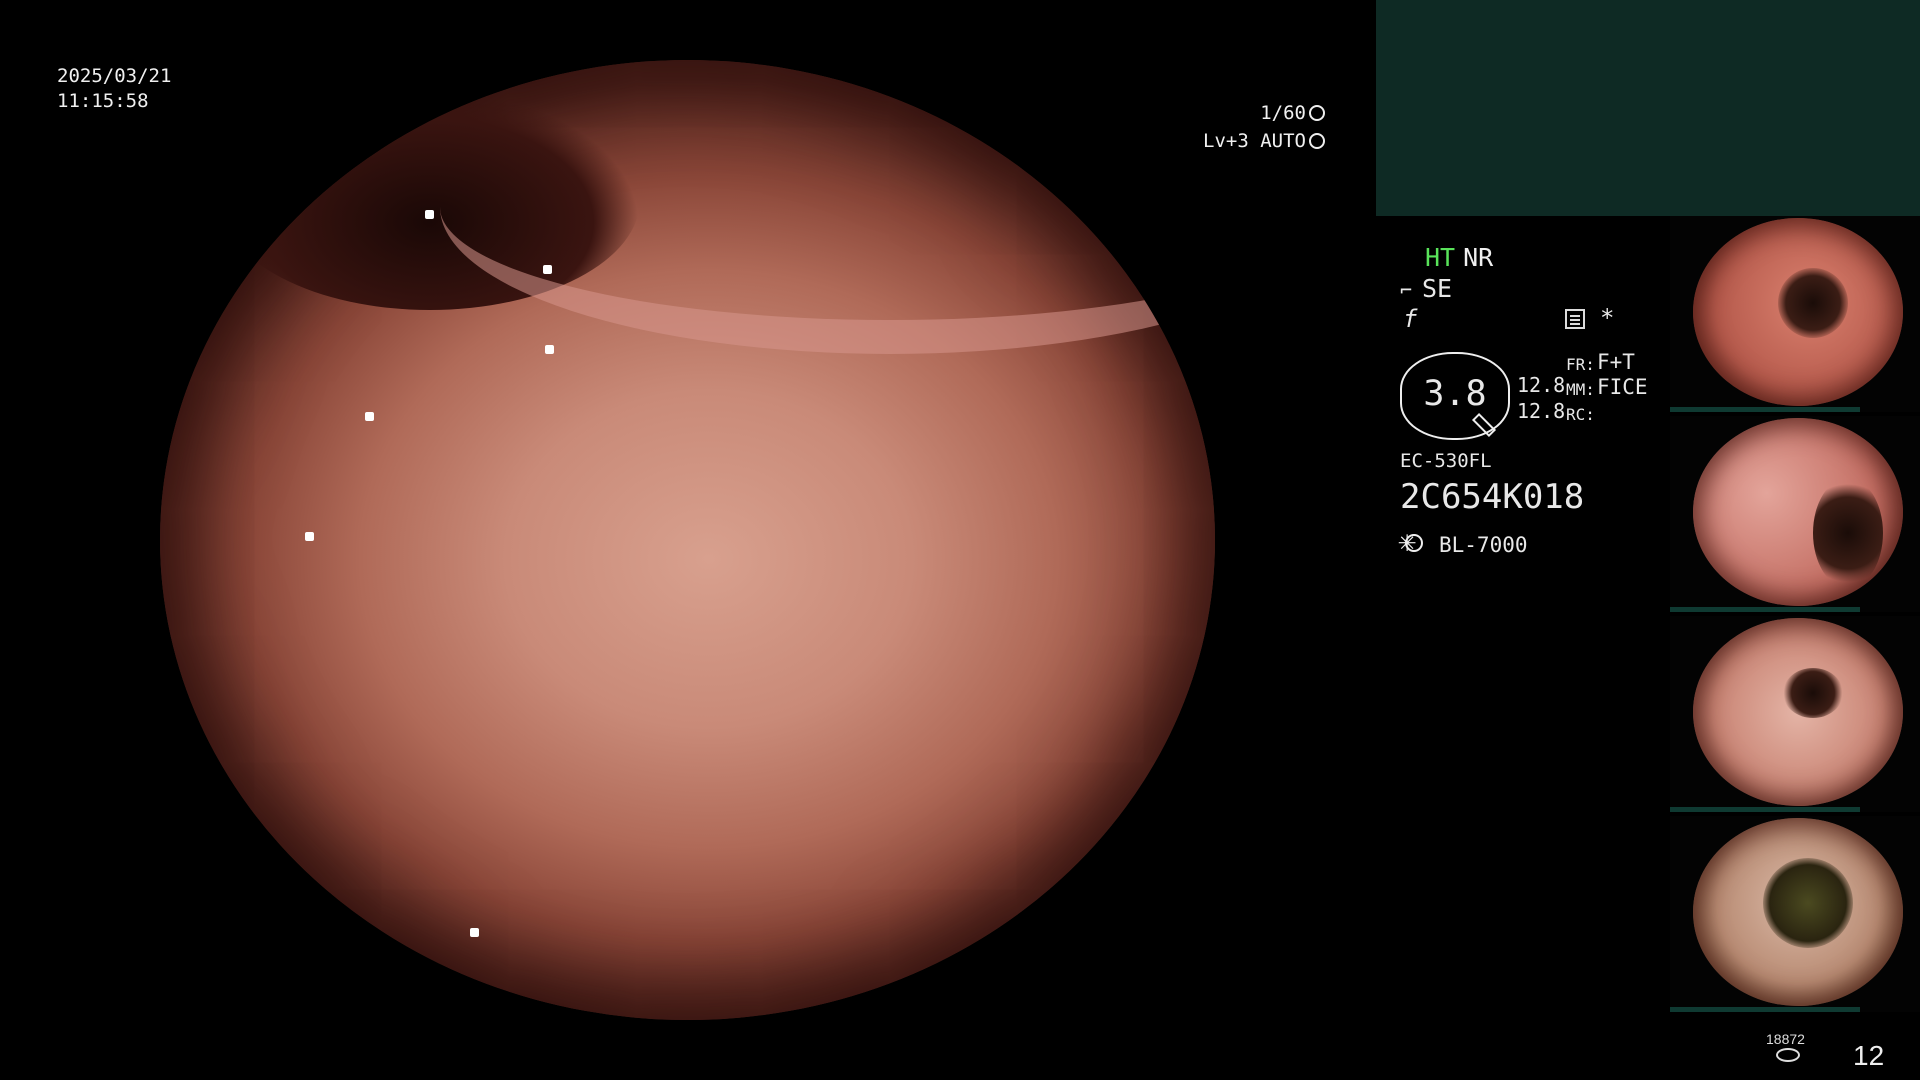  What do you see at coordinates (1580, 389) in the screenshot?
I see `mm-label: MM:` at bounding box center [1580, 389].